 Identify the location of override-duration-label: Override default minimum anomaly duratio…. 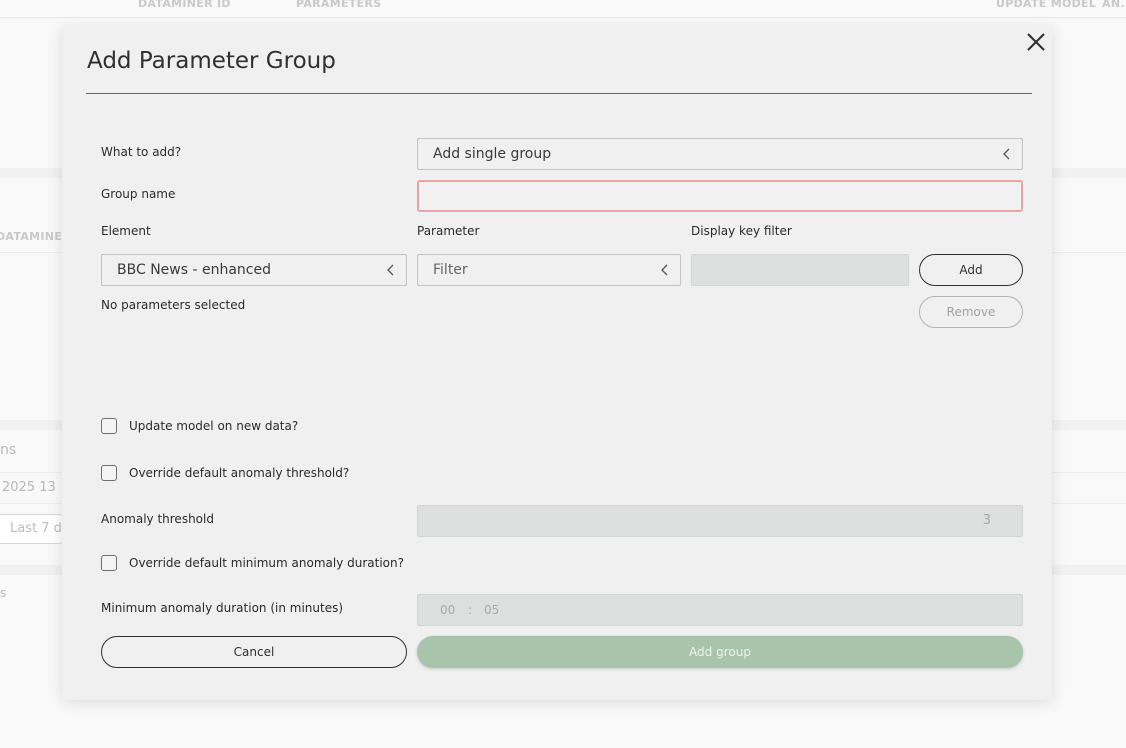
(266, 563).